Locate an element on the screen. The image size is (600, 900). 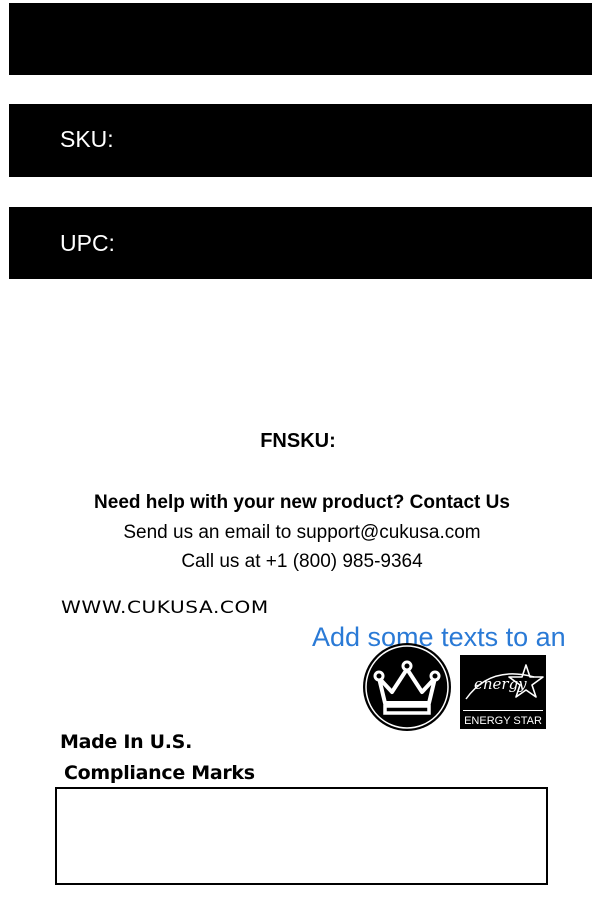
upc-bar: UPC: is located at coordinates (300, 243).